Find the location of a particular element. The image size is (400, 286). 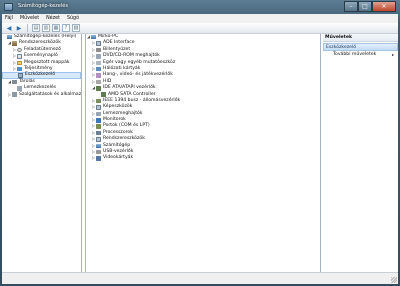

svc-icon is located at coordinates (14, 94).